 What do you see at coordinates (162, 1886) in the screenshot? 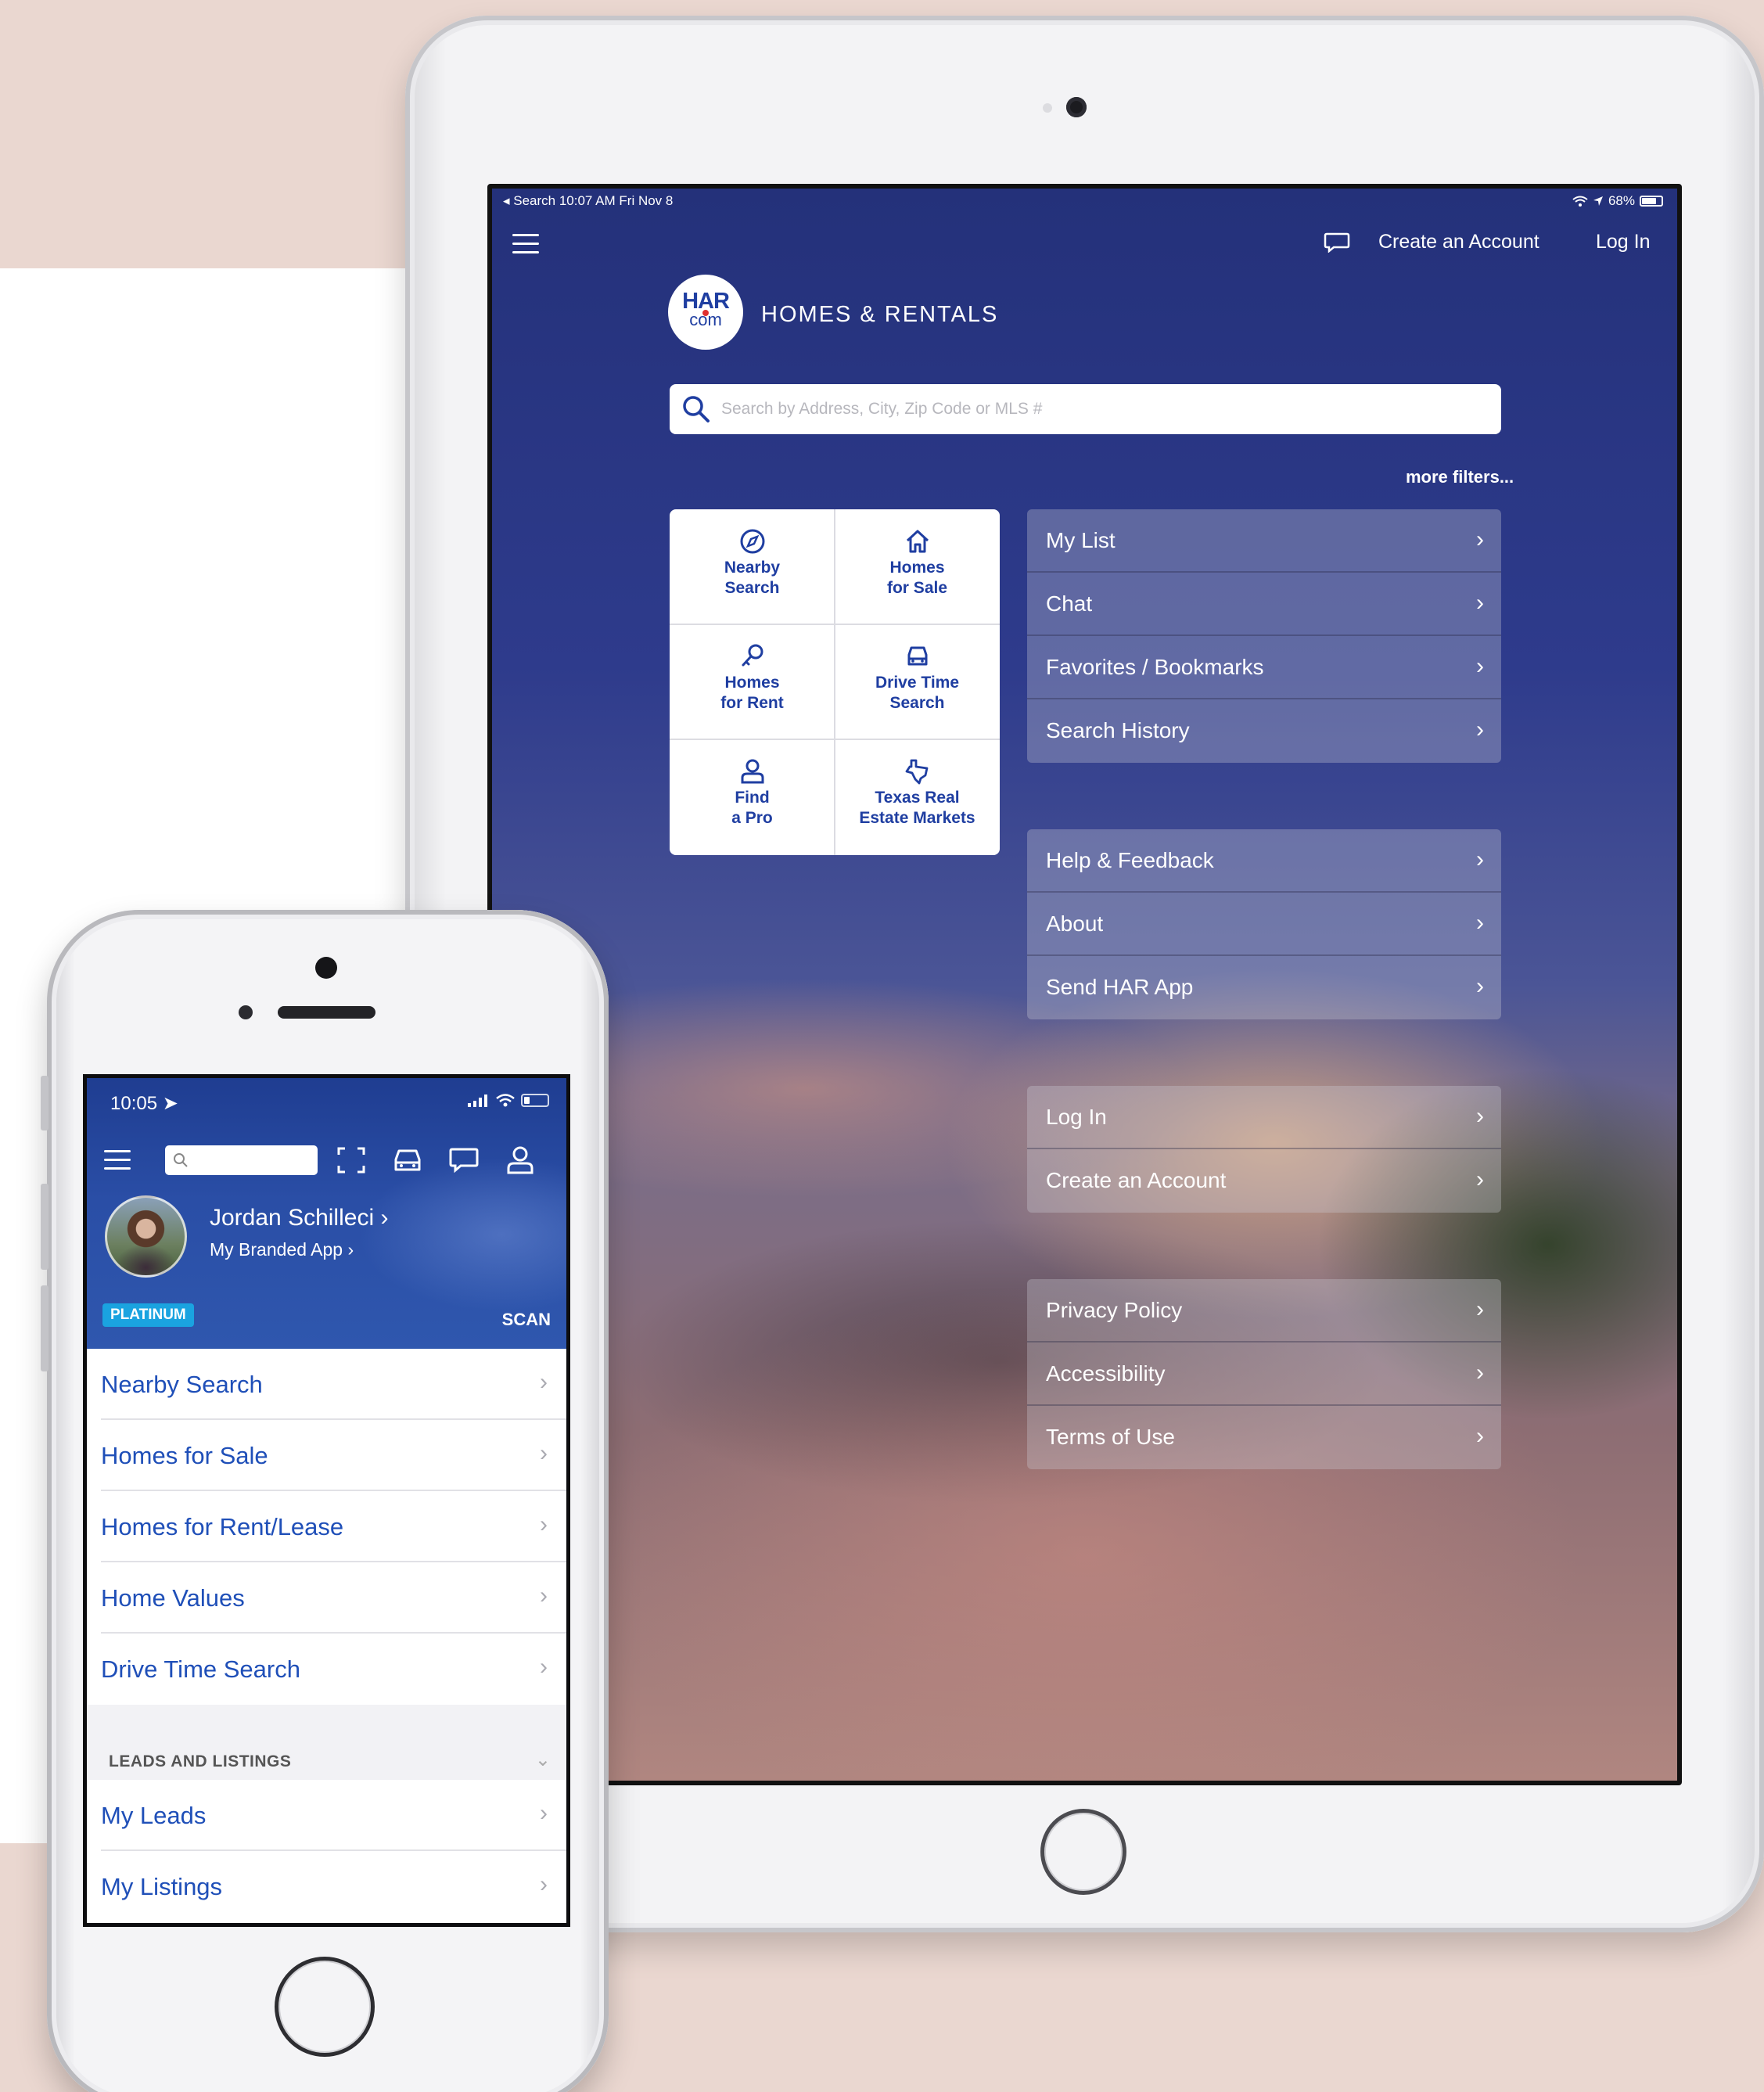
I see `list-item-label: My Listings` at bounding box center [162, 1886].